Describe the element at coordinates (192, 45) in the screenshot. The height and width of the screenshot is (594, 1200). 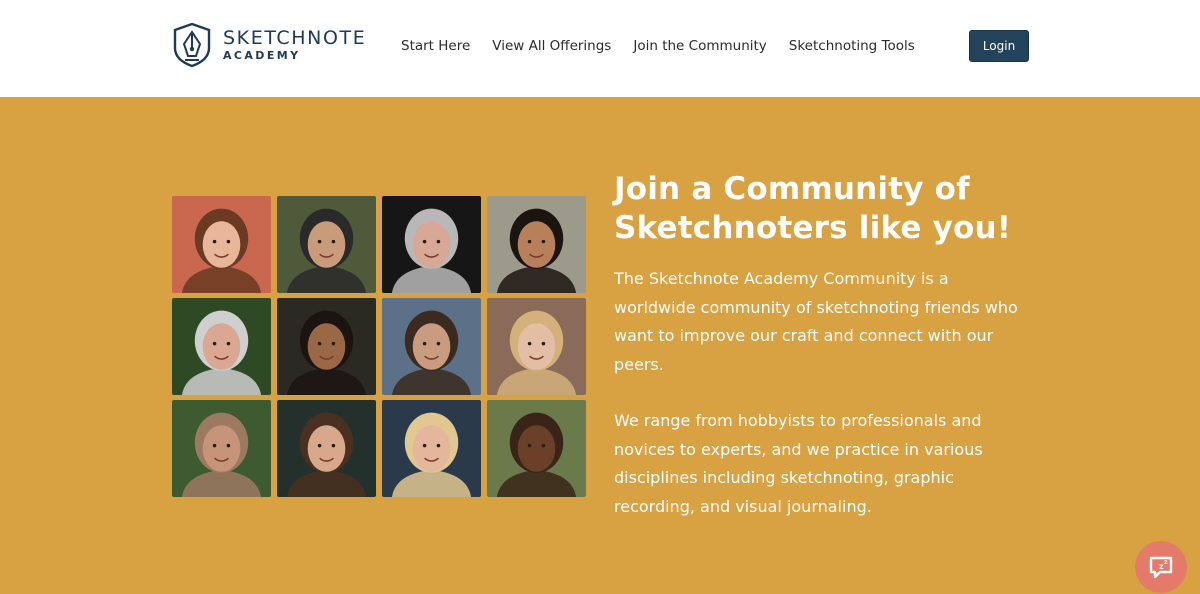
I see `pen-nib-shield-logo-icon` at that location.